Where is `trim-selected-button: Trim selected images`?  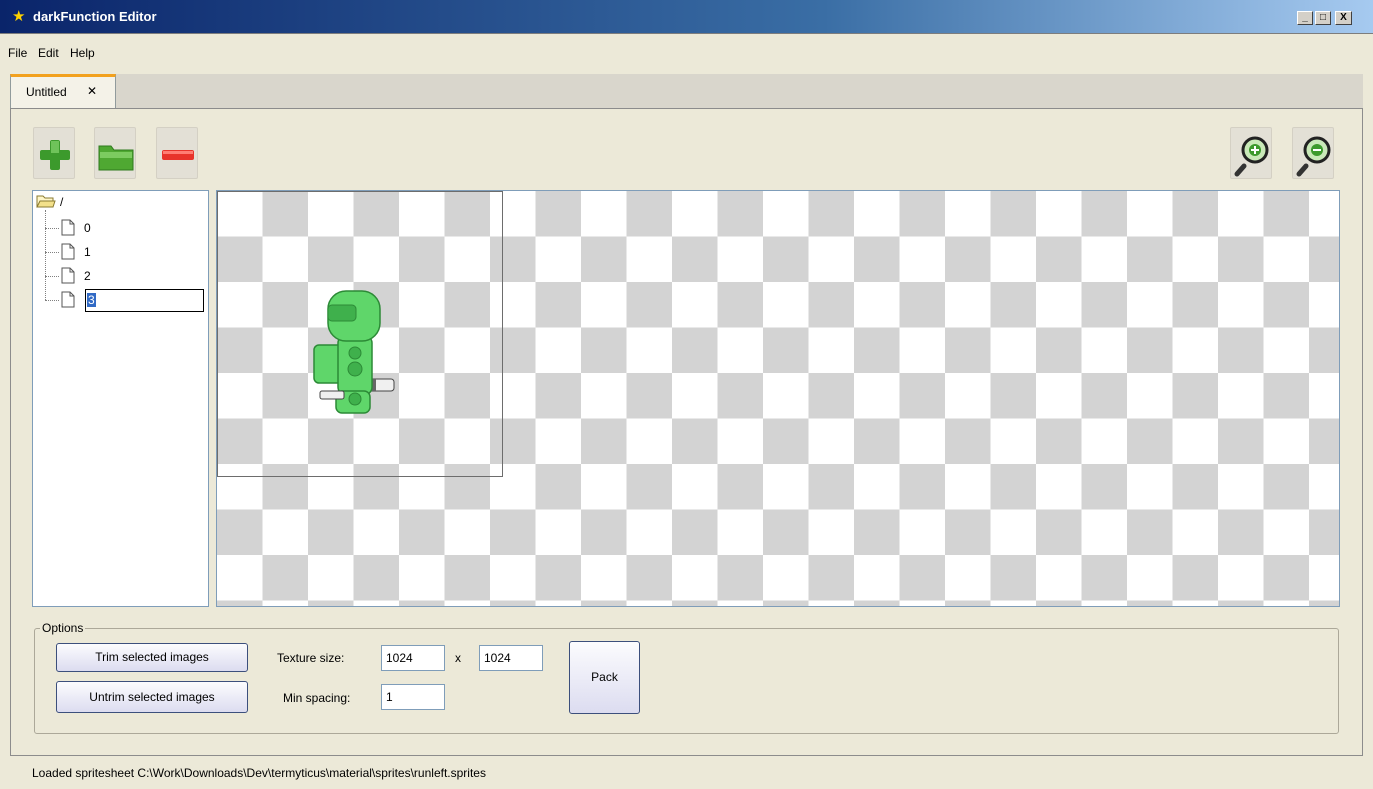
trim-selected-button: Trim selected images is located at coordinates (152, 657).